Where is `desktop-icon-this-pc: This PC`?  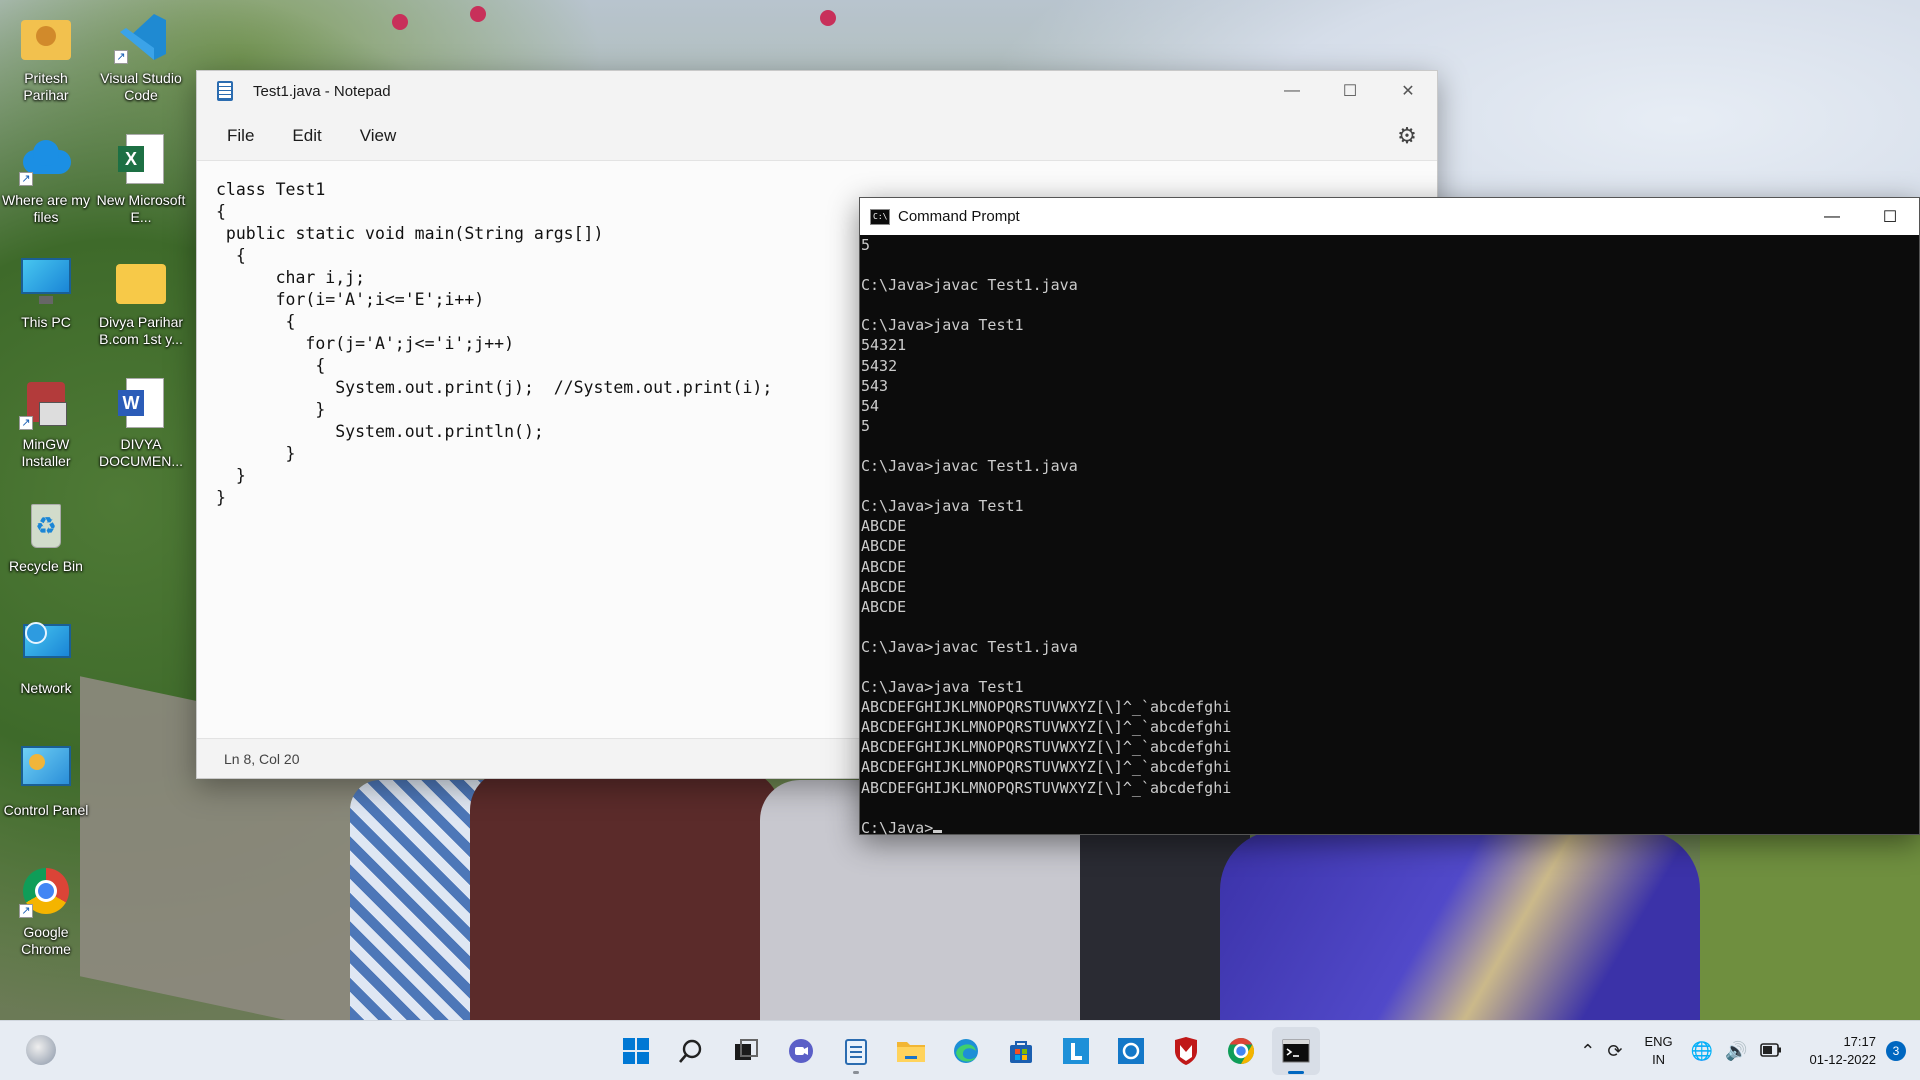 desktop-icon-this-pc: This PC is located at coordinates (46, 292).